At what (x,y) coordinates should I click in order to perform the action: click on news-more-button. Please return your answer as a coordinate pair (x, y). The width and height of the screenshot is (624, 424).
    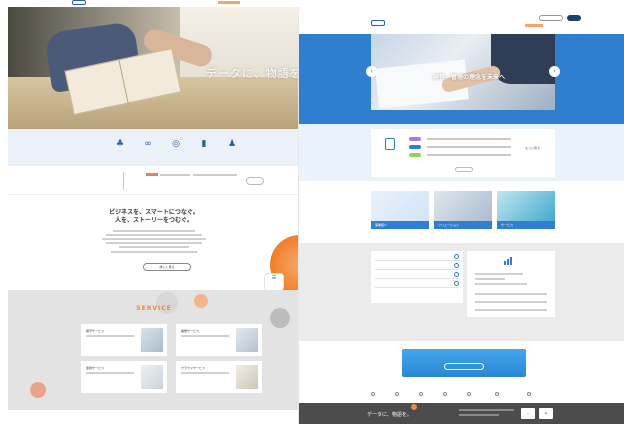
    Looking at the image, I should click on (255, 181).